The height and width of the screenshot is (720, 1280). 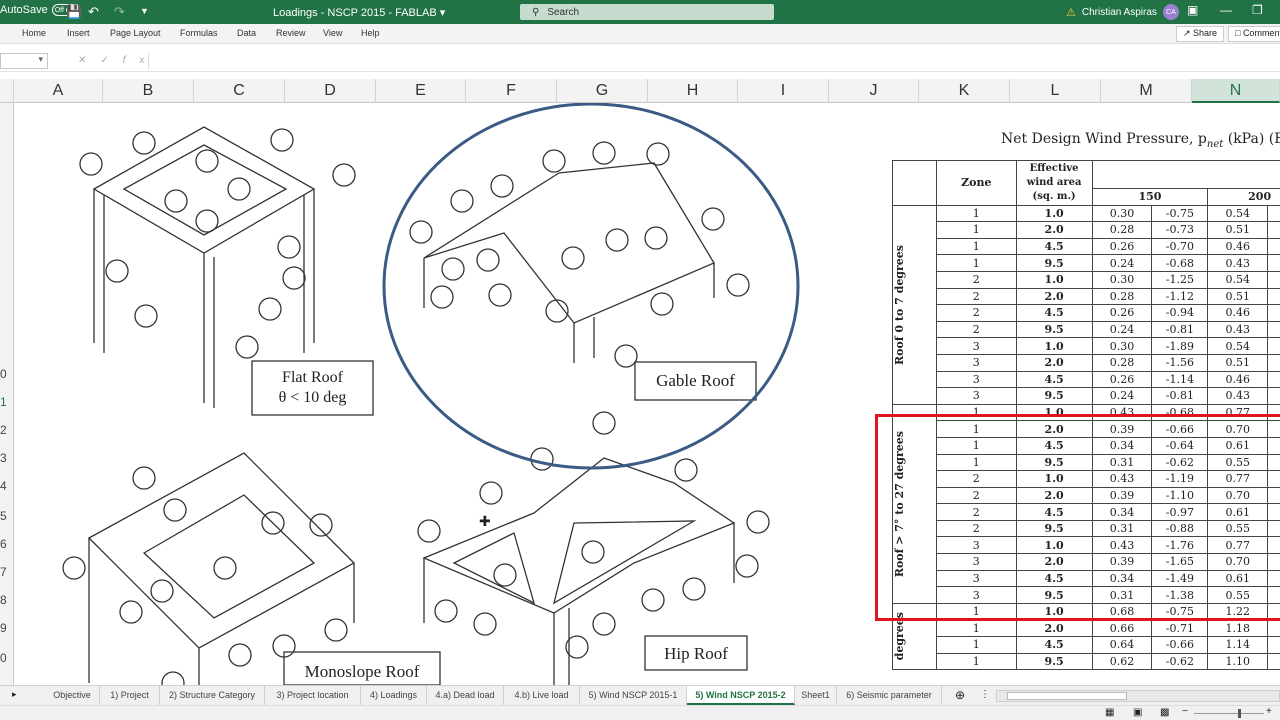 I want to click on column-header-selected: N, so click(x=1236, y=91).